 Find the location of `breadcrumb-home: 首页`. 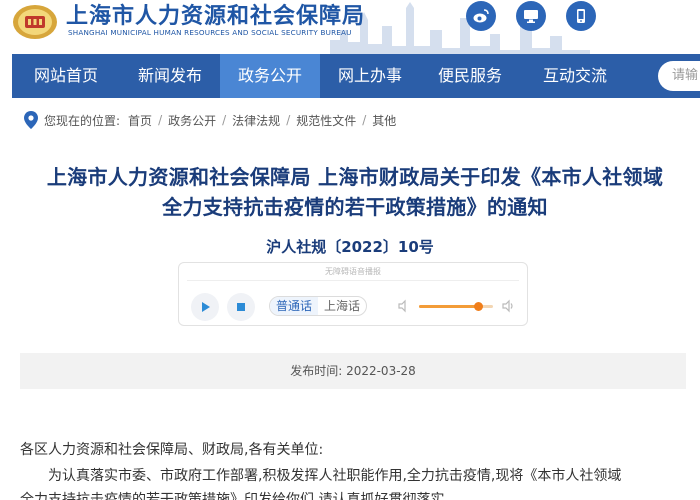

breadcrumb-home: 首页 is located at coordinates (140, 120).